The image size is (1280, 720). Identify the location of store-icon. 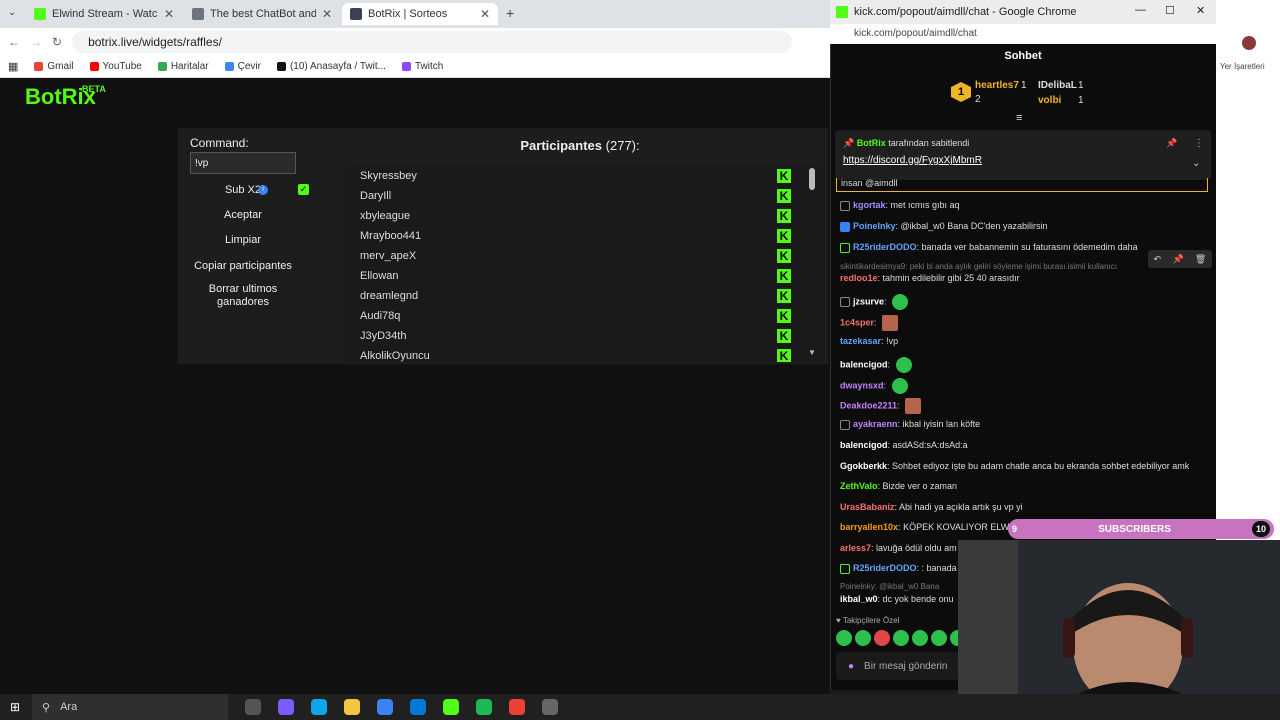
(385, 707).